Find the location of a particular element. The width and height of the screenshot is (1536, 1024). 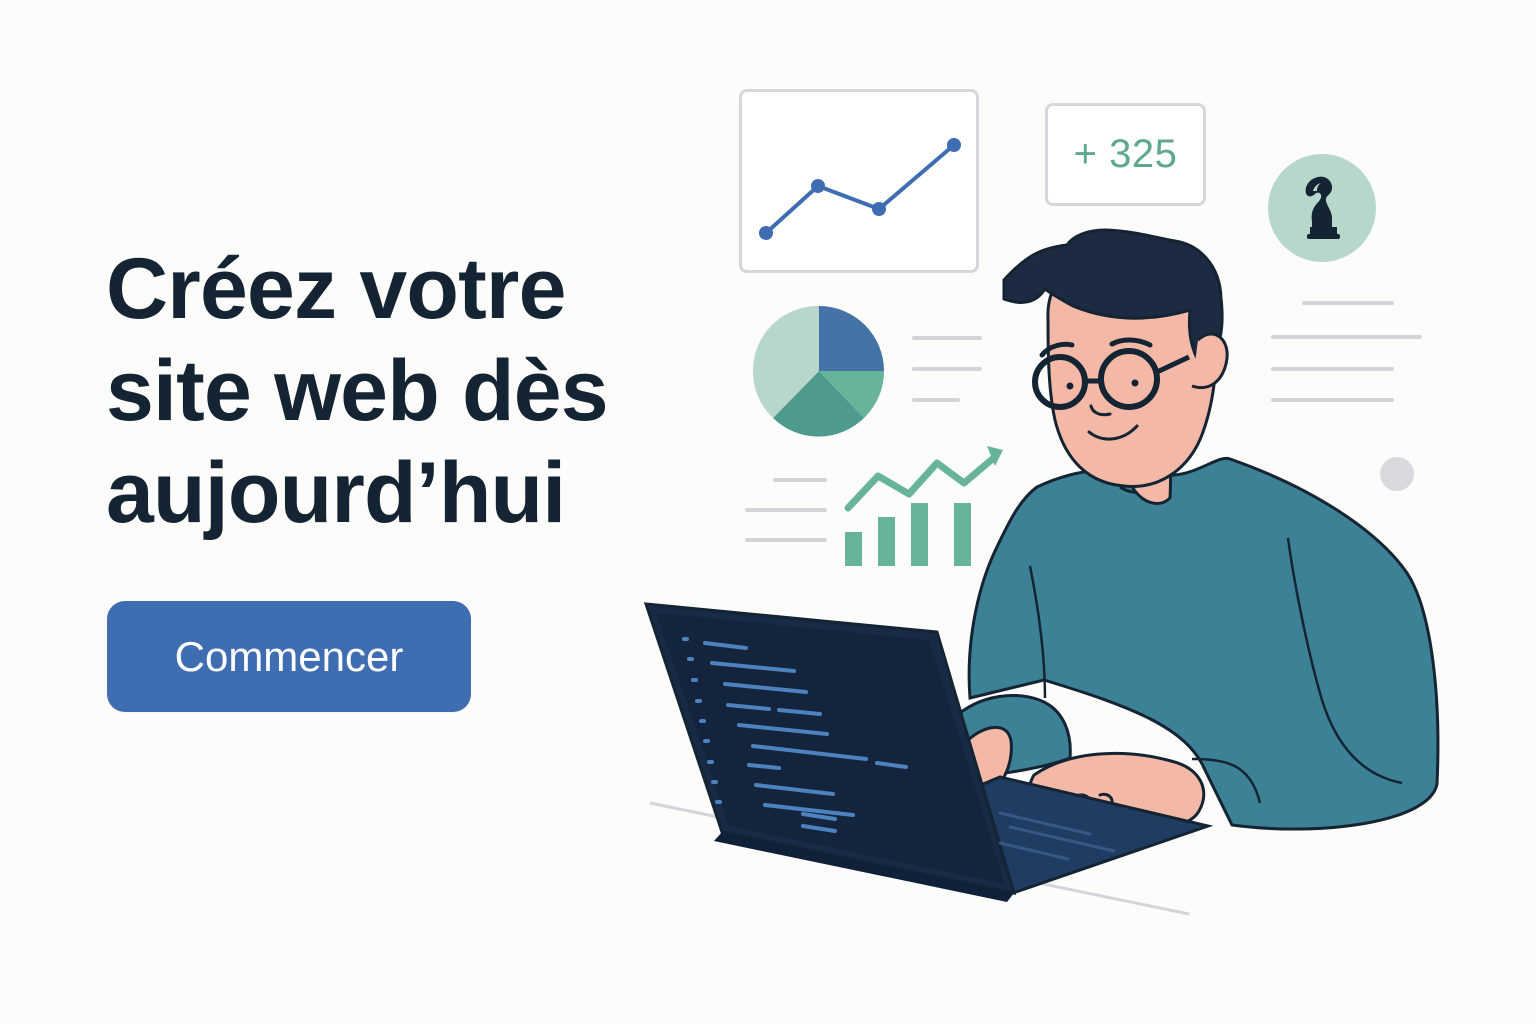

line-chart-icon is located at coordinates (860, 189).